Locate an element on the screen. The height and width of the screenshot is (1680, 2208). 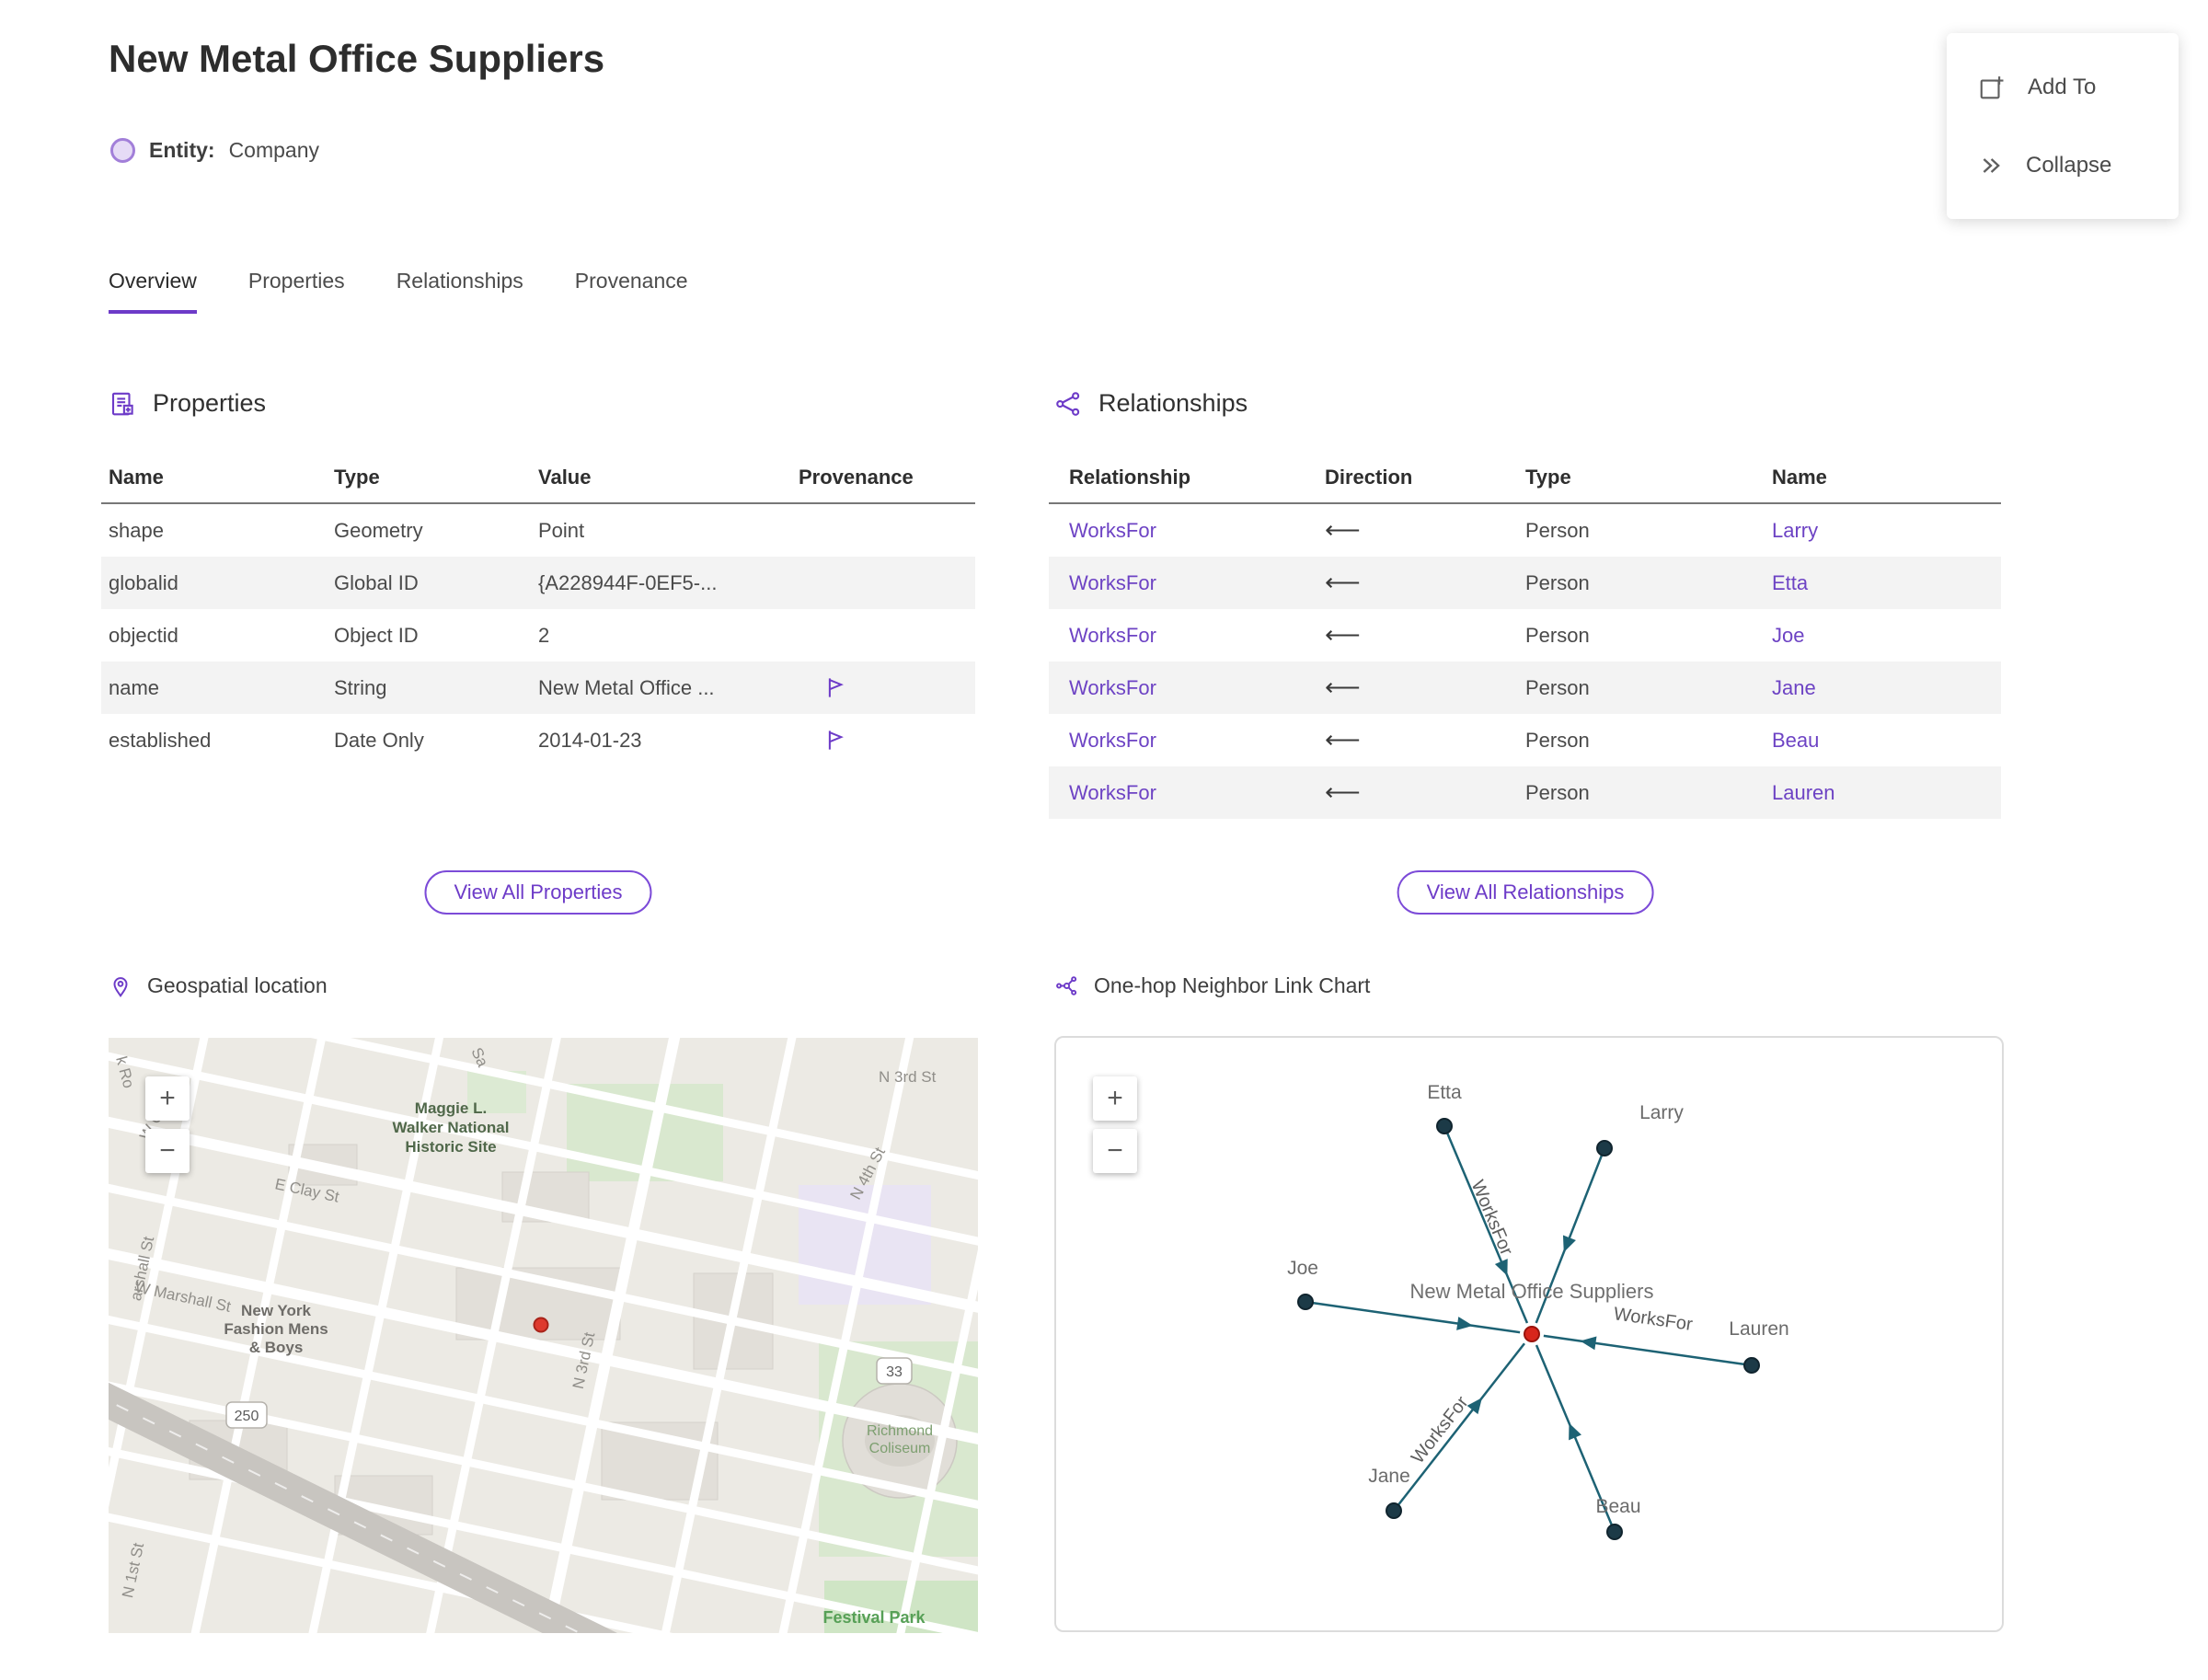
map-label-n3rd-top: N 3rd St is located at coordinates (908, 1077).